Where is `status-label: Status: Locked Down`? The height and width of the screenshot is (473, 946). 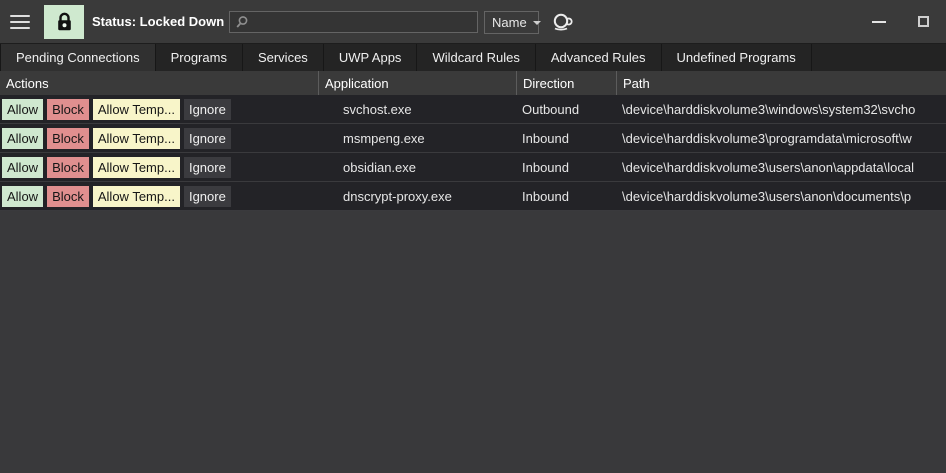
status-label: Status: Locked Down is located at coordinates (158, 21).